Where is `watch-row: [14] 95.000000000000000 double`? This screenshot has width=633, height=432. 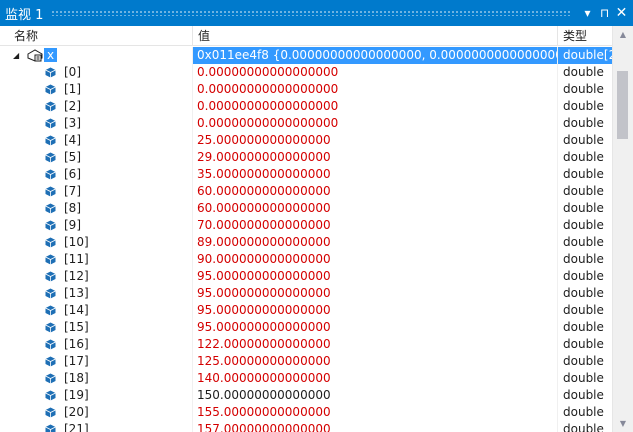 watch-row: [14] 95.000000000000000 double is located at coordinates (306, 310).